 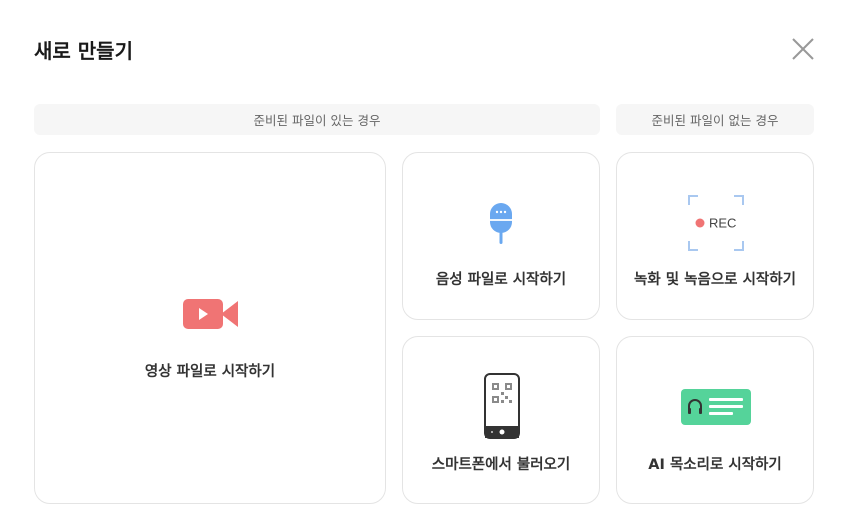 What do you see at coordinates (317, 119) in the screenshot?
I see `section-label-with-file: 준비된 파일이 있는 경우` at bounding box center [317, 119].